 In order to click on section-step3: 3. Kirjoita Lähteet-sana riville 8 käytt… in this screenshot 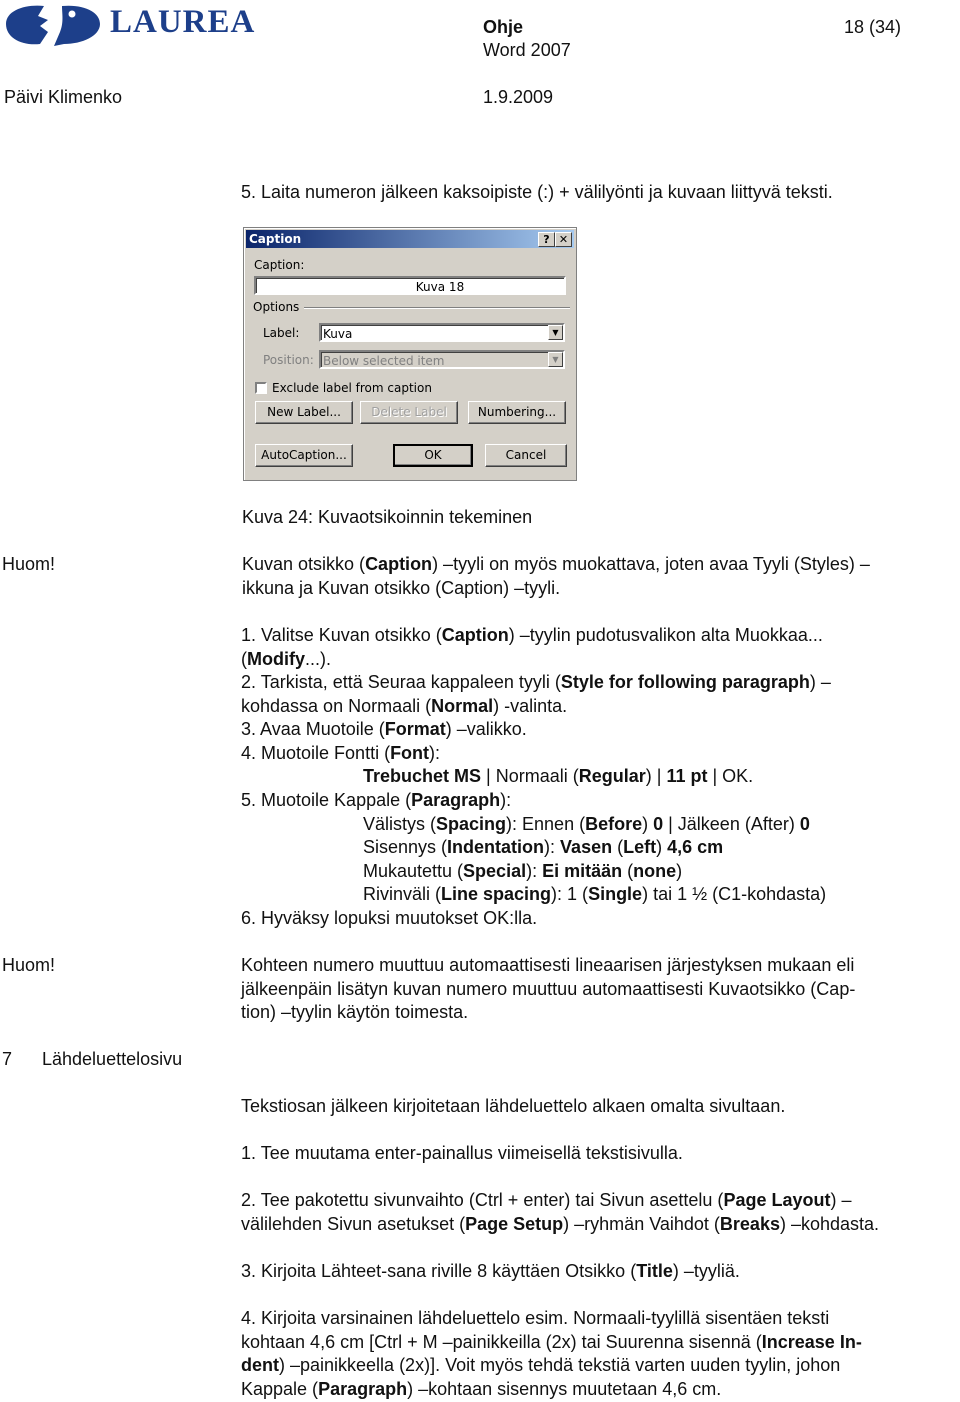, I will do `click(490, 1271)`.